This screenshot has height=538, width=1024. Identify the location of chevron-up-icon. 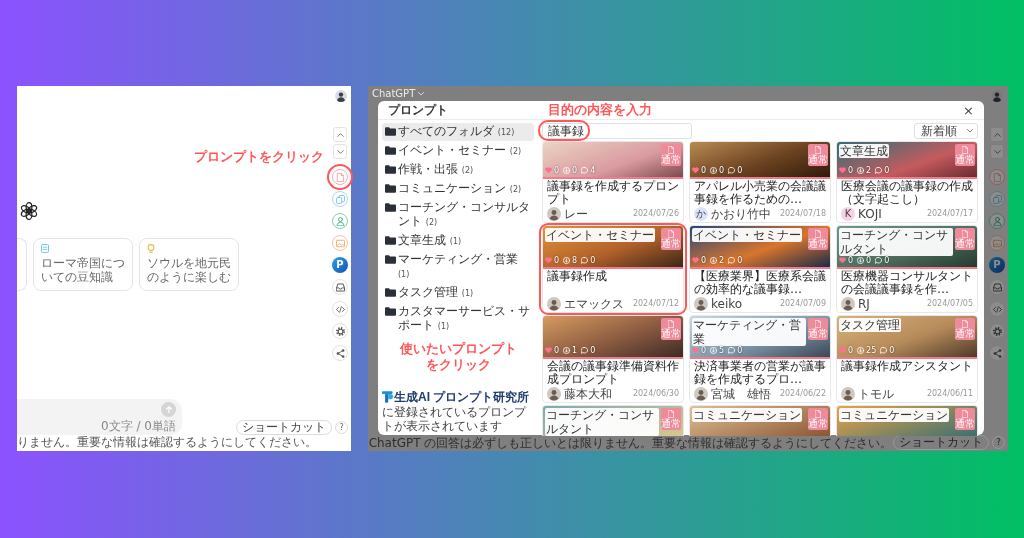
(340, 134).